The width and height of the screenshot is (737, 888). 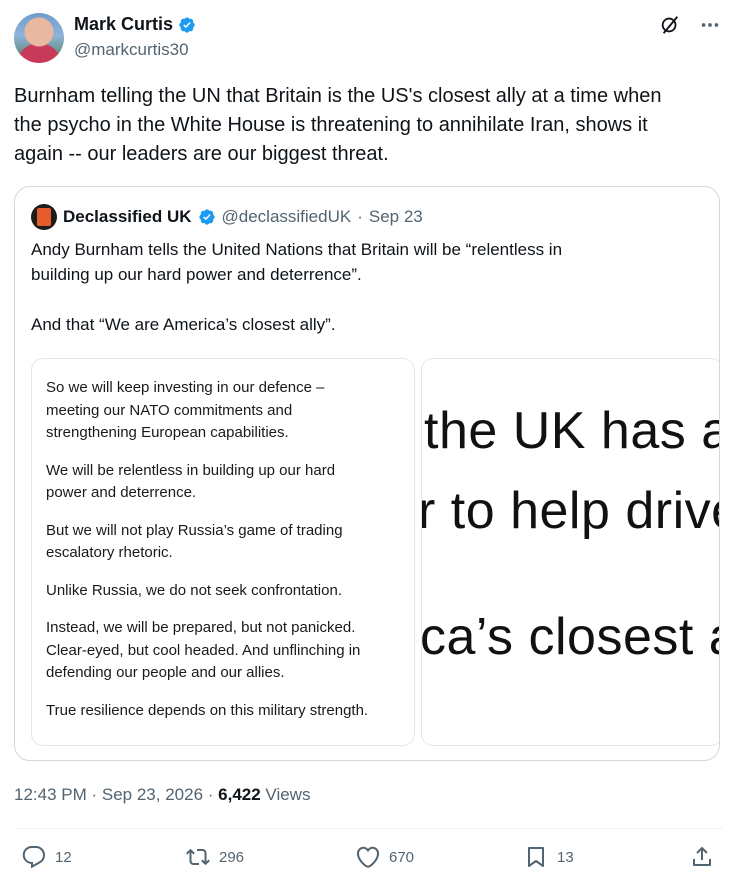 What do you see at coordinates (368, 828) in the screenshot?
I see `divider` at bounding box center [368, 828].